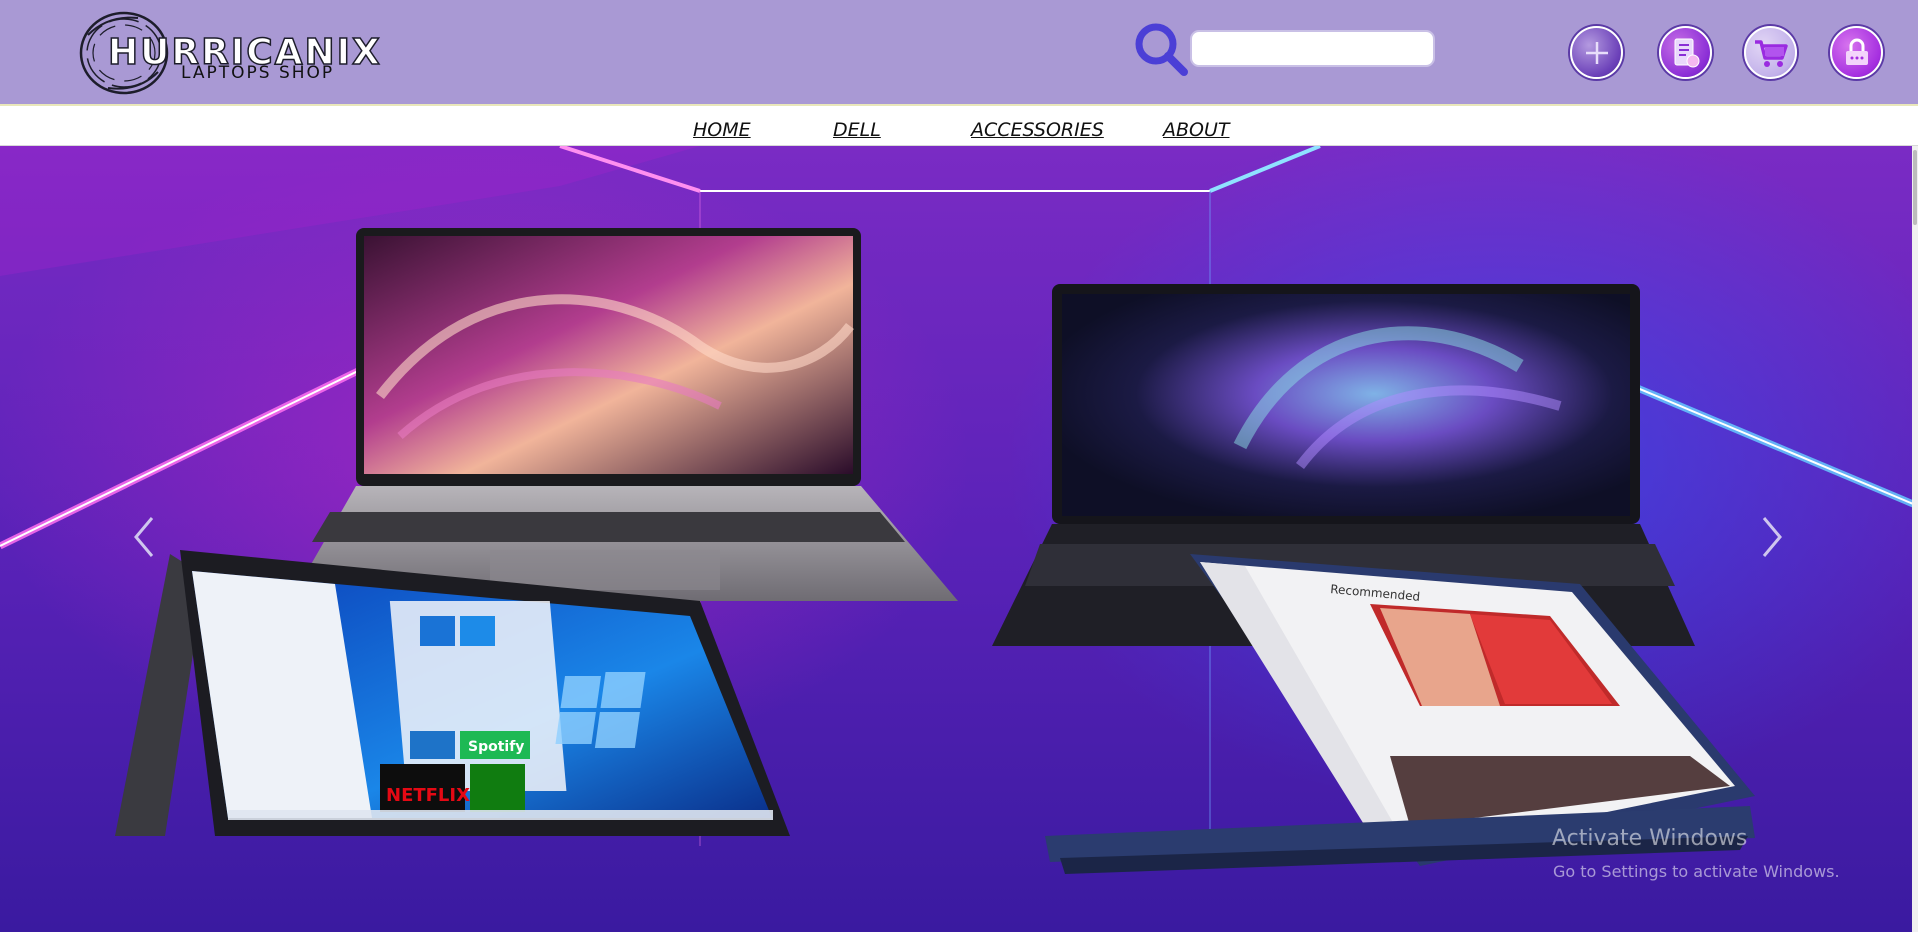 Image resolution: width=1918 pixels, height=932 pixels. Describe the element at coordinates (428, 795) in the screenshot. I see `netflix-tile-label: NETFLIX` at that location.